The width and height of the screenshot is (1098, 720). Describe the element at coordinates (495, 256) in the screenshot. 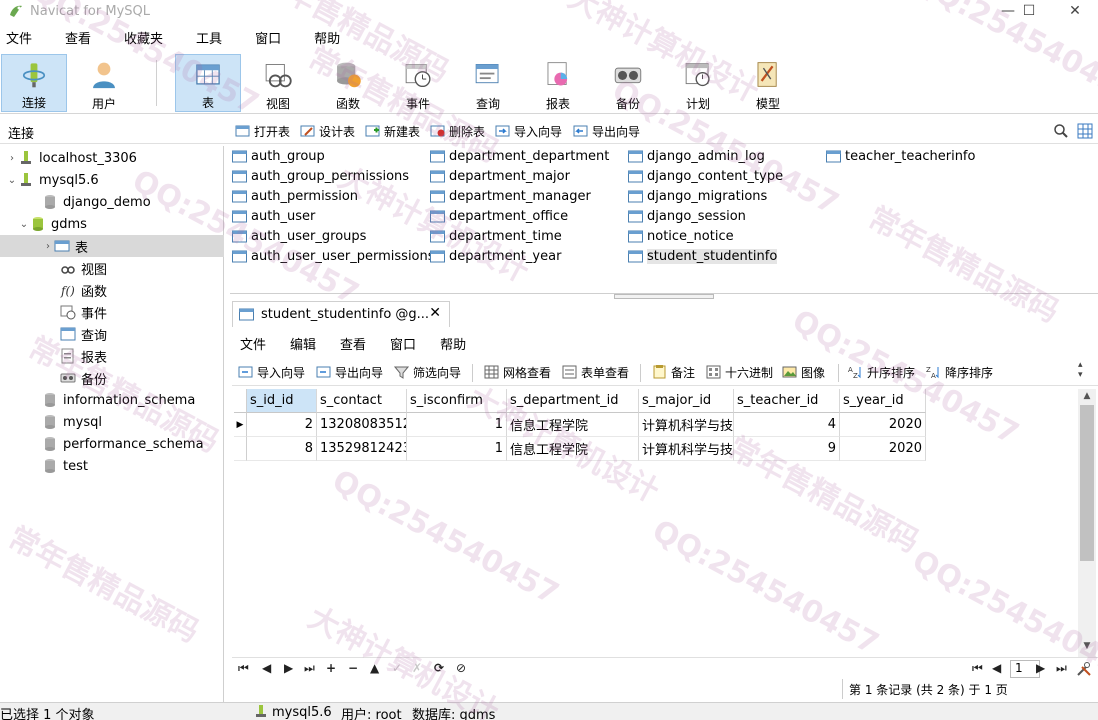

I see `table-item: department_year` at that location.